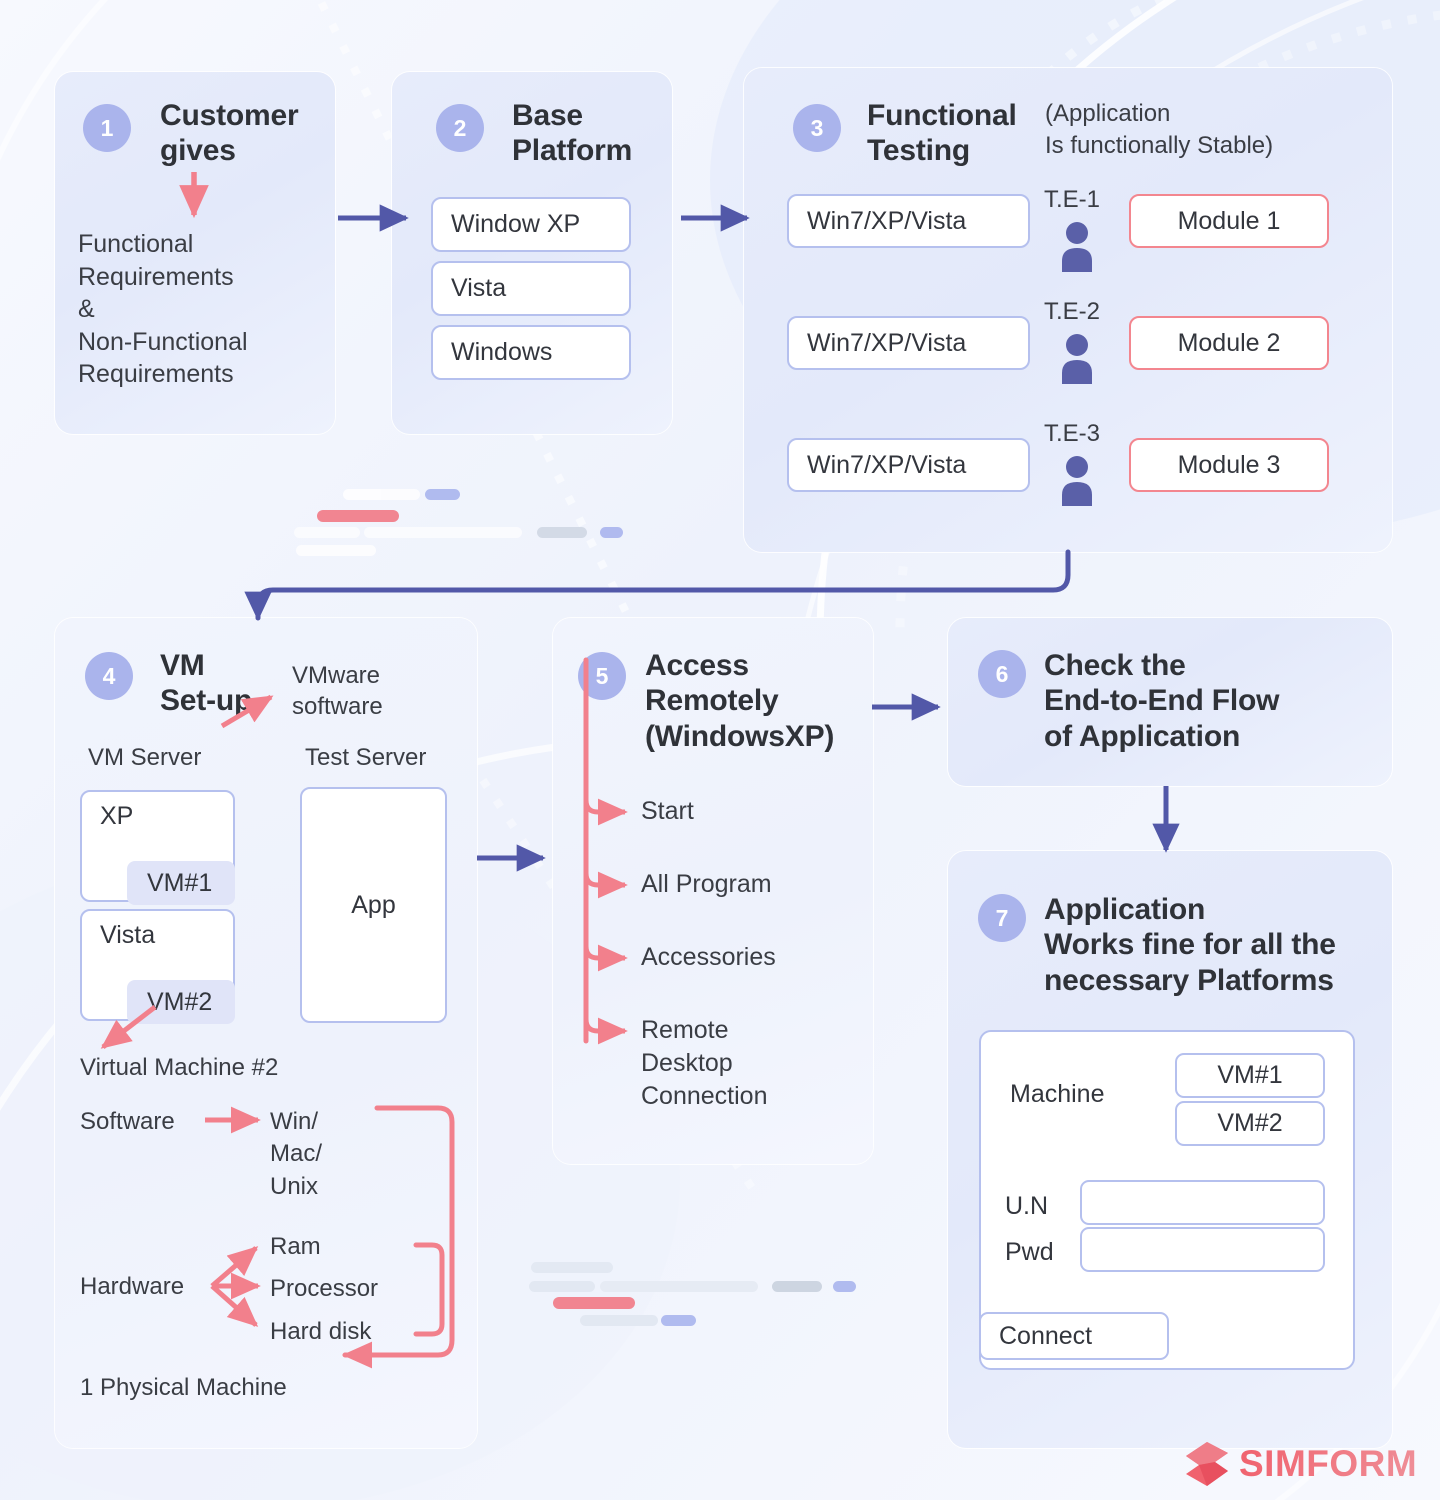  Describe the element at coordinates (605, 1031) in the screenshot. I see `arrow-to-remote-desktop` at that location.